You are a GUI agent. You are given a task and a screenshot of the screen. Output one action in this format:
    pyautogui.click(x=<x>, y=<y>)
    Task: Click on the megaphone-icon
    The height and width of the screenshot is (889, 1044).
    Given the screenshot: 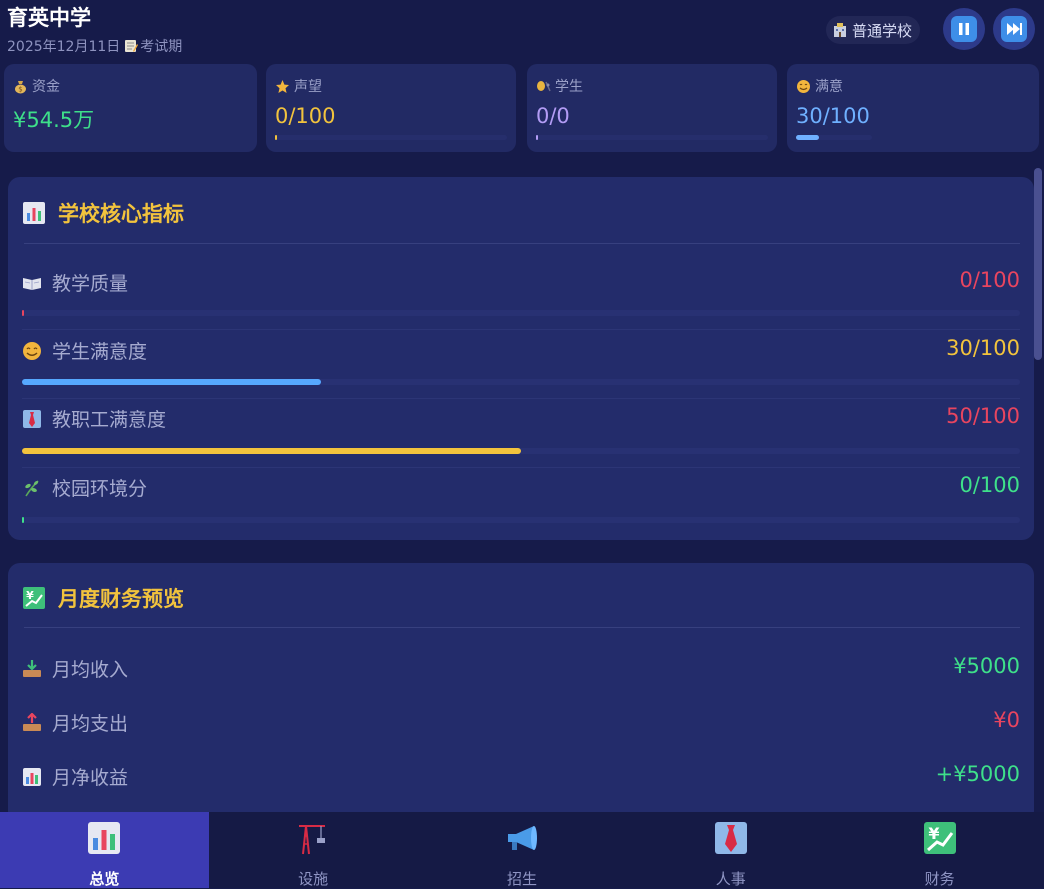 What is the action you would take?
    pyautogui.click(x=522, y=838)
    